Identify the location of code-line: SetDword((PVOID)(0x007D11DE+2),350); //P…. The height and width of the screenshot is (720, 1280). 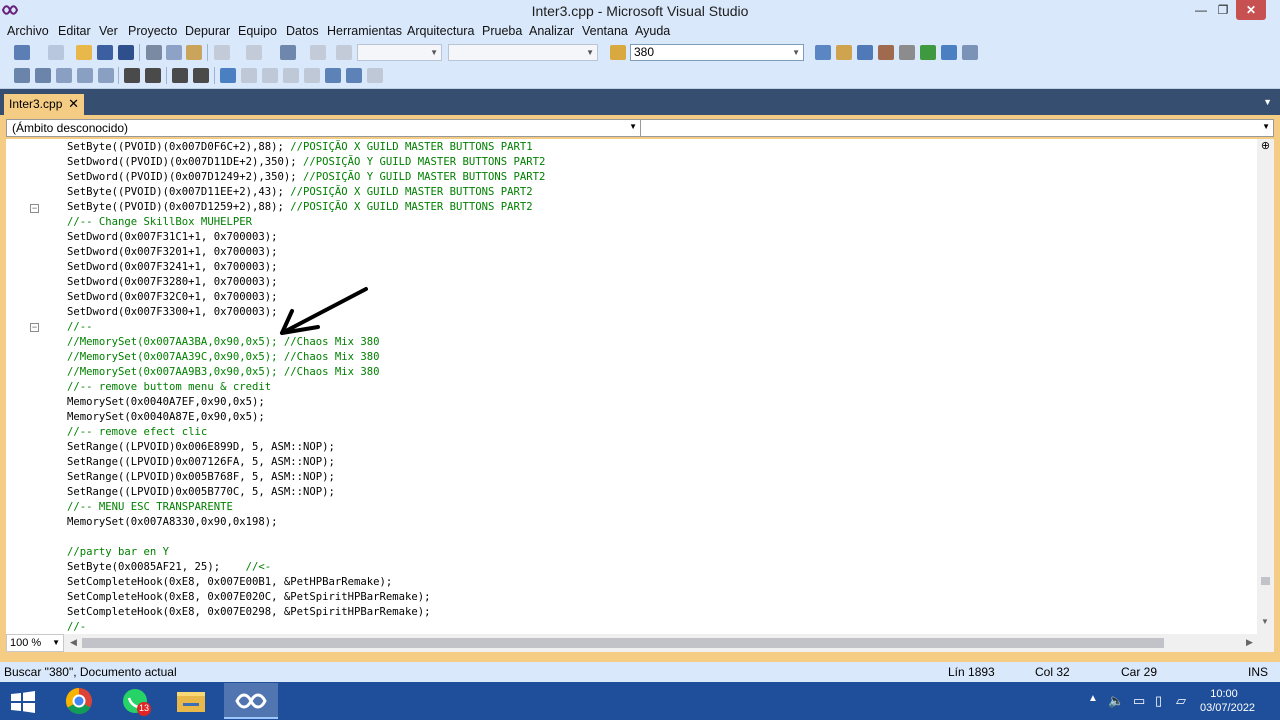
(306, 162).